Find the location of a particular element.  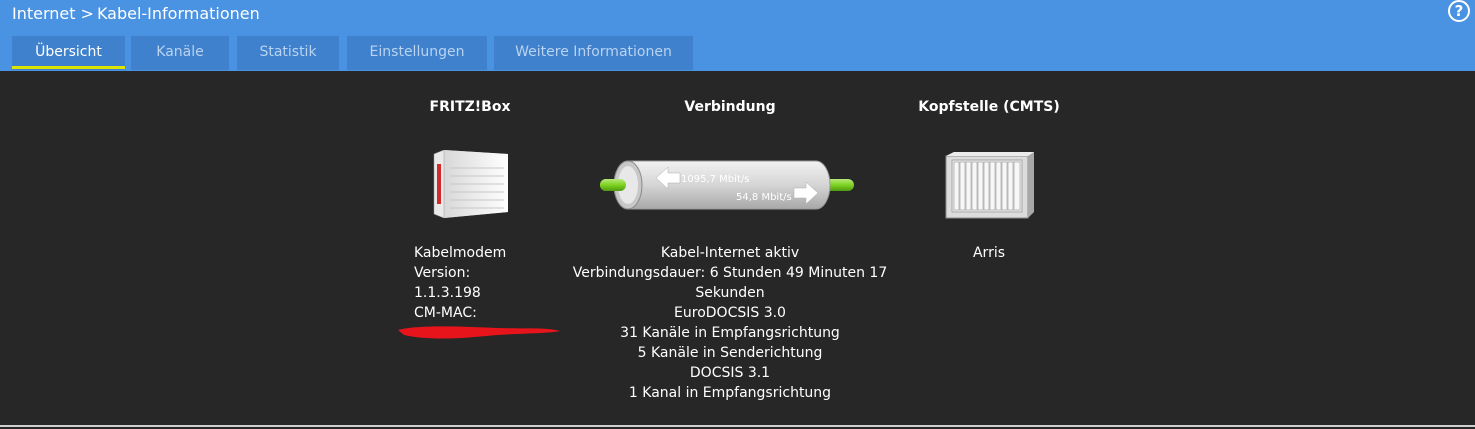

modem-type: Kabelmodem is located at coordinates (460, 253).